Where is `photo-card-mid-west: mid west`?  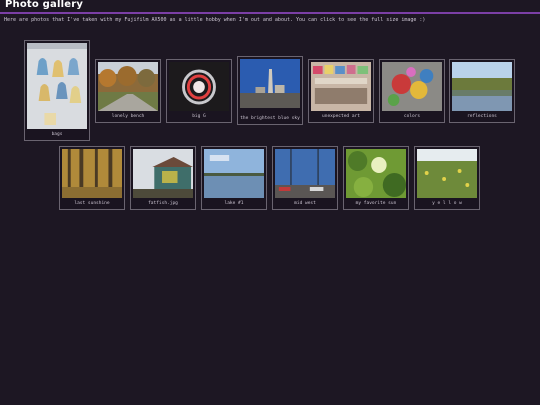 photo-card-mid-west: mid west is located at coordinates (305, 178).